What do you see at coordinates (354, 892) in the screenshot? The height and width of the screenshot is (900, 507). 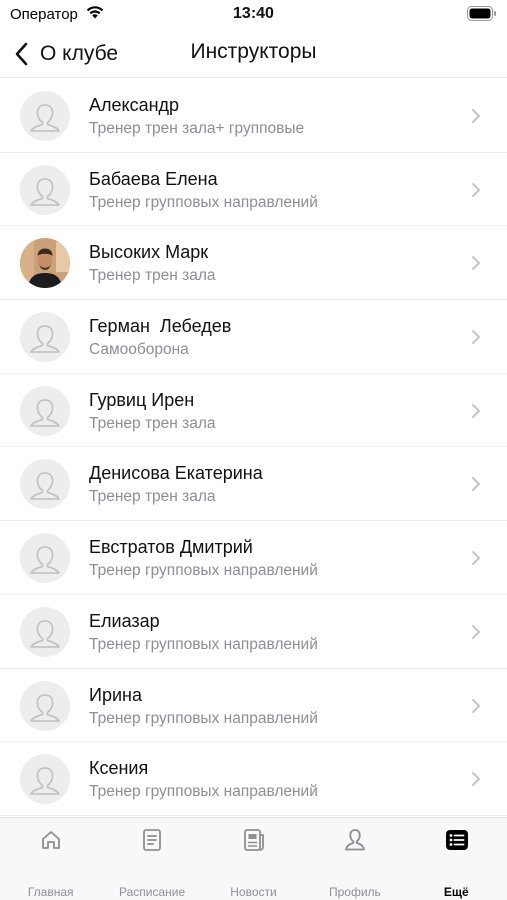 I see `tab-label: Профиль` at bounding box center [354, 892].